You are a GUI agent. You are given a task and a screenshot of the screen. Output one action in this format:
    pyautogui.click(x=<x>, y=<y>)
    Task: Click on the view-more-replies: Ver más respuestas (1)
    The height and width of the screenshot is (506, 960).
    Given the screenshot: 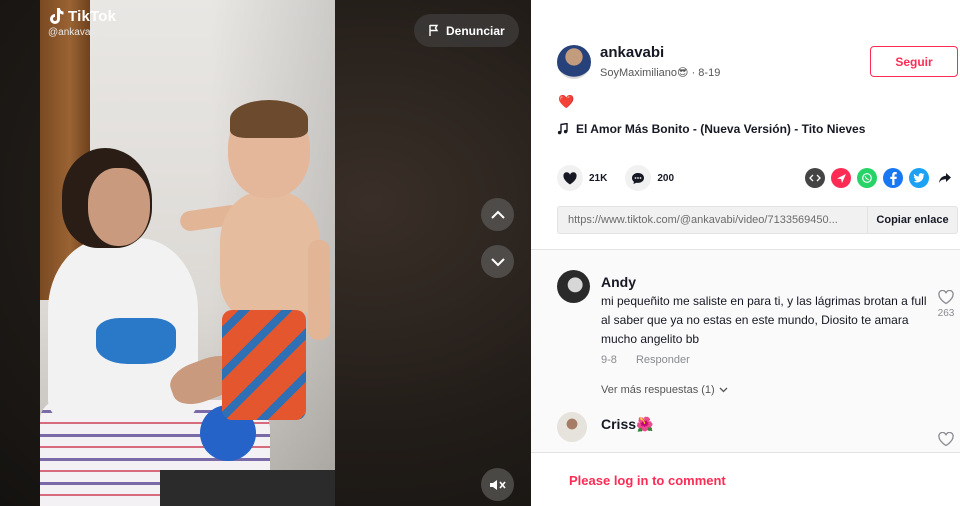 What is the action you would take?
    pyautogui.click(x=664, y=390)
    